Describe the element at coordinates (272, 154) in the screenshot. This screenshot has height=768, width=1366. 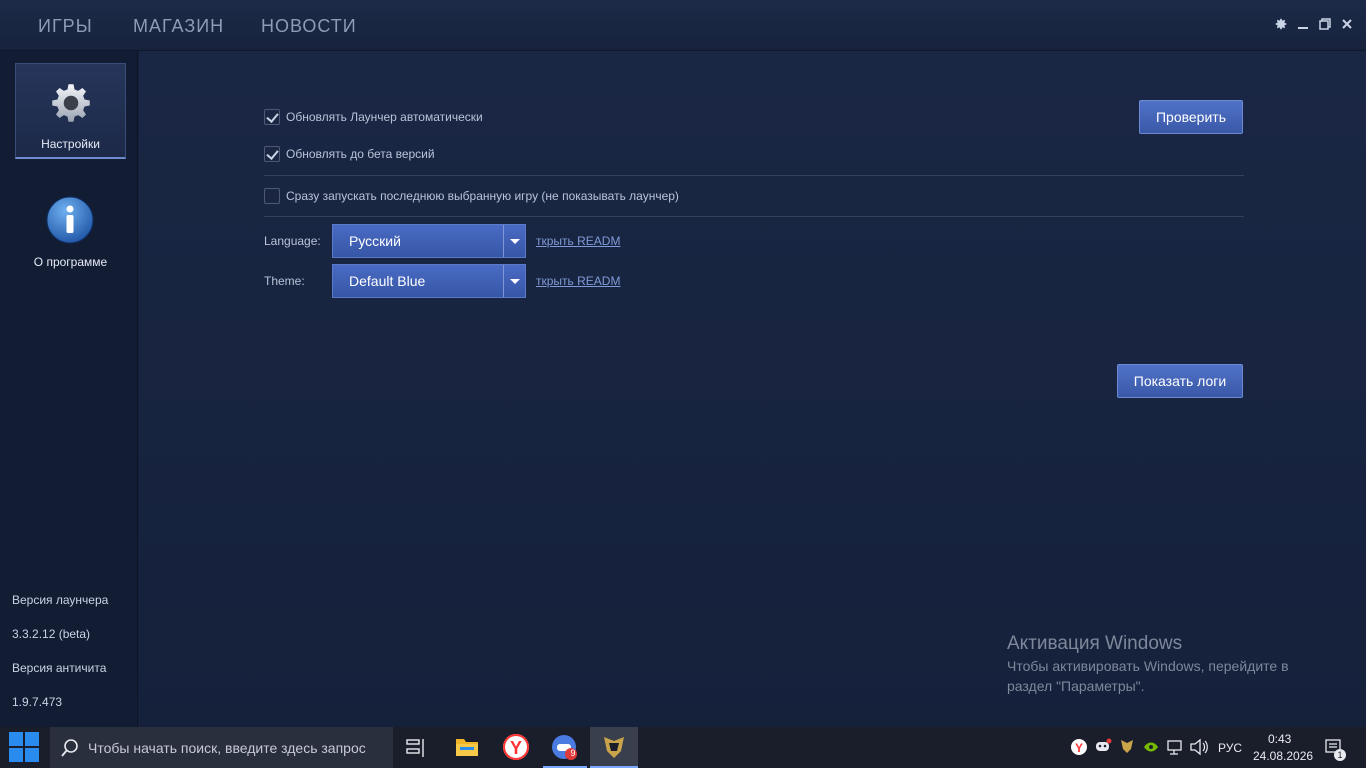
I see `beta-update-checkbox` at that location.